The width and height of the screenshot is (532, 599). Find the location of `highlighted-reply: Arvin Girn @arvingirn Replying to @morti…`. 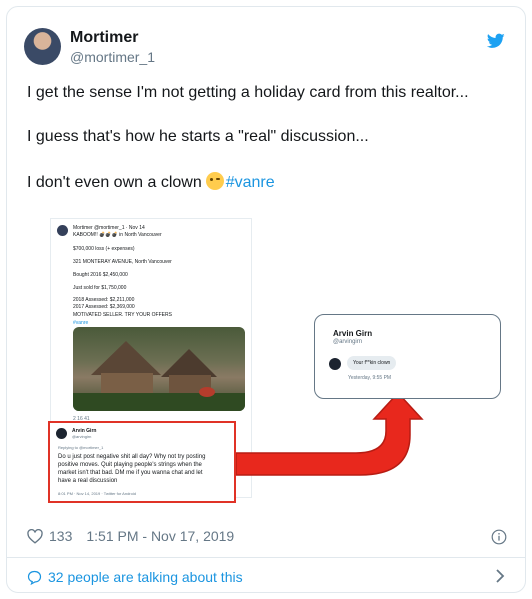

highlighted-reply: Arvin Girn @arvingirn Replying to @morti… is located at coordinates (142, 462).